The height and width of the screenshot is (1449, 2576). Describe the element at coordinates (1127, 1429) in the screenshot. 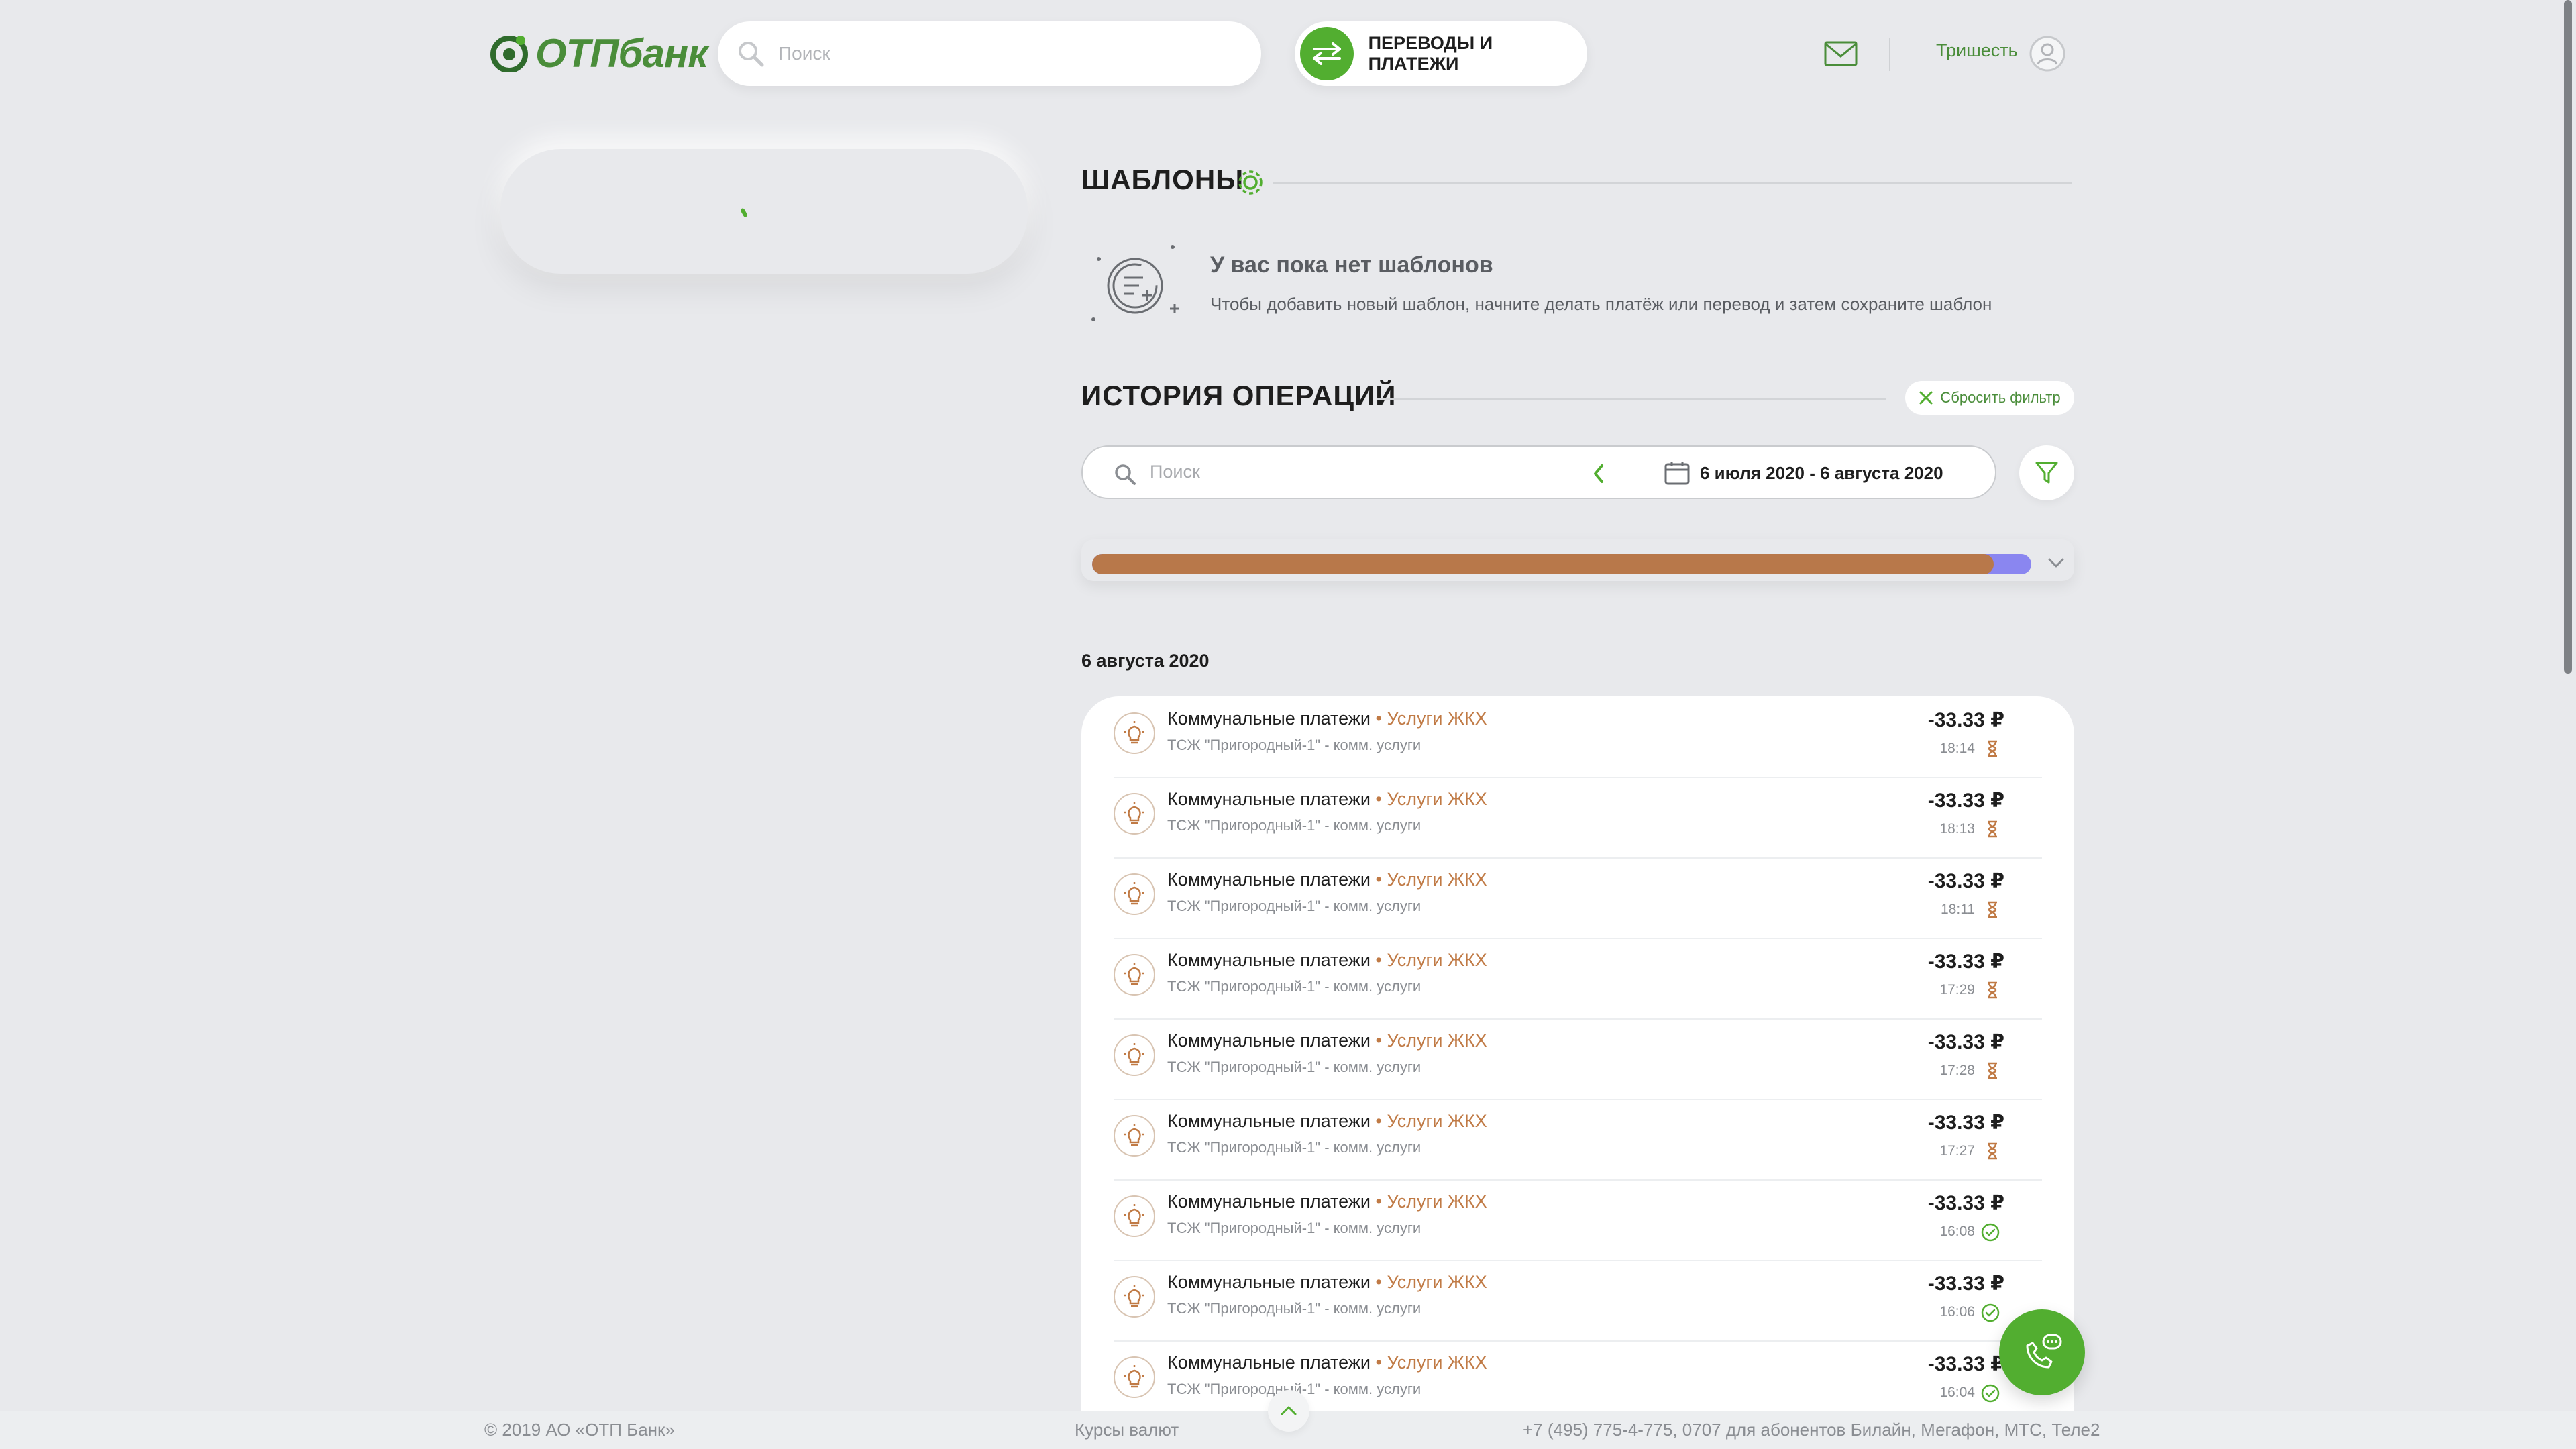

I see `exchange-rates-link: Курсы валют` at that location.